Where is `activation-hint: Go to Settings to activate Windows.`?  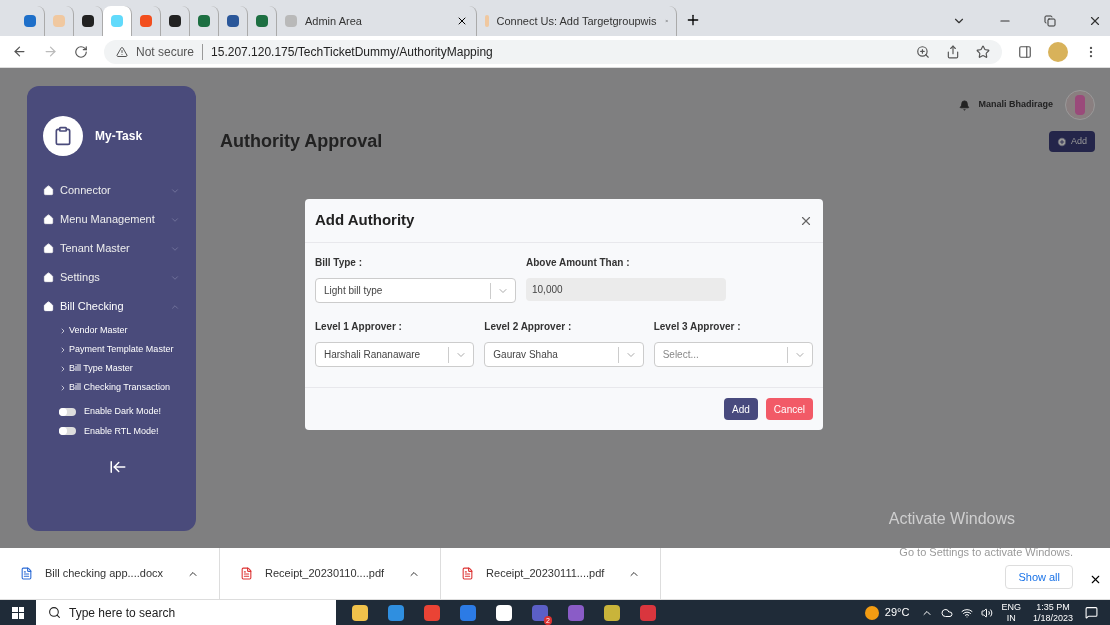 activation-hint: Go to Settings to activate Windows. is located at coordinates (986, 553).